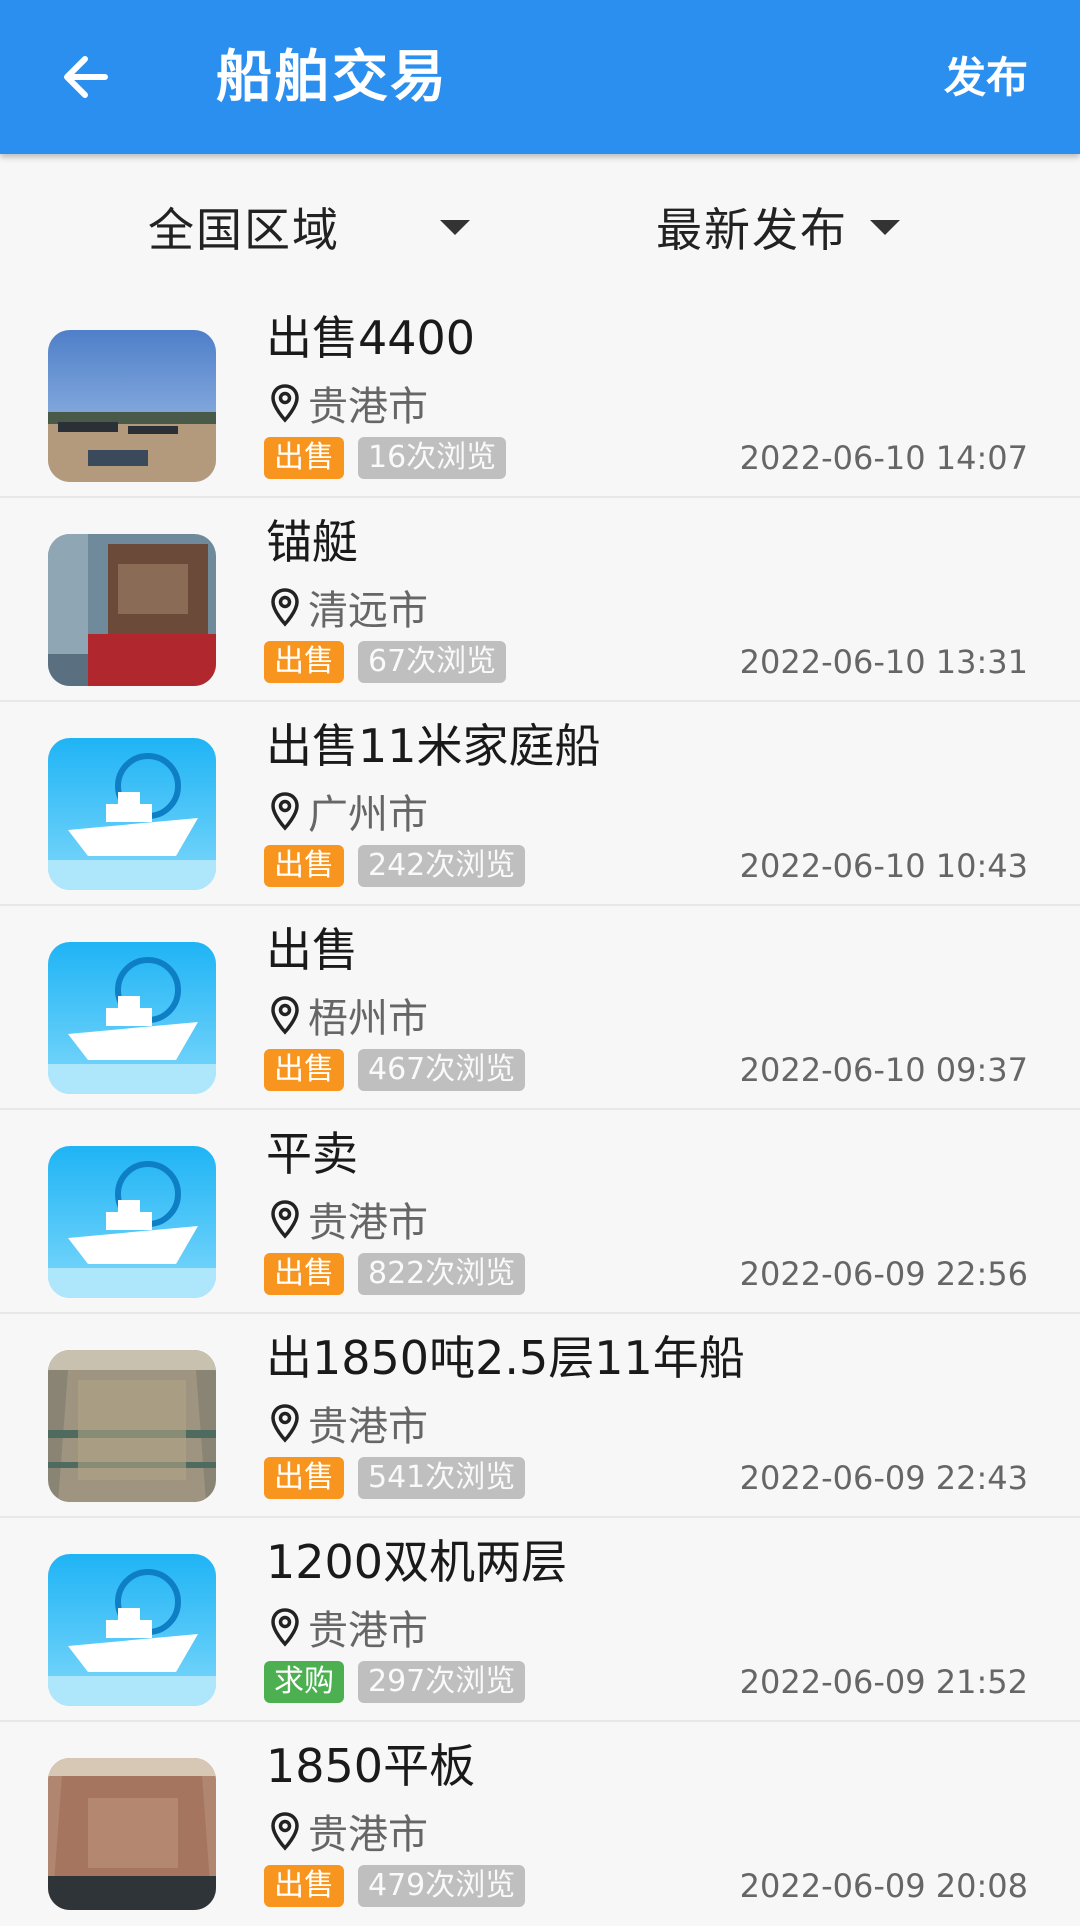  Describe the element at coordinates (540, 1212) in the screenshot. I see `listing-item: 平卖 贵港市 出售 822次浏览 2022-06-09 22:56` at that location.